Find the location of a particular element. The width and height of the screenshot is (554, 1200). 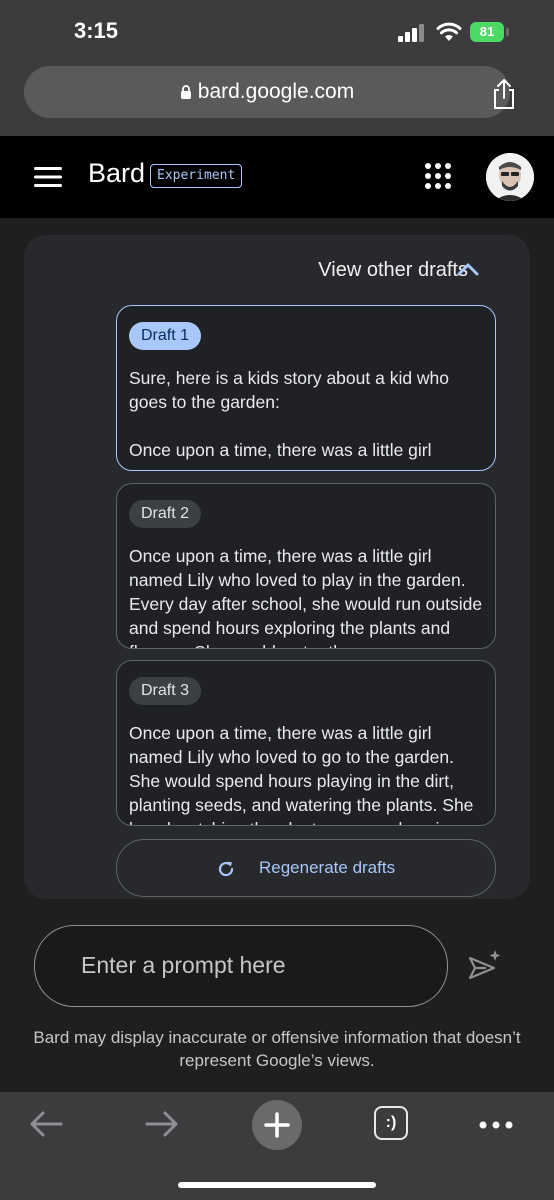

avatar is located at coordinates (510, 177).